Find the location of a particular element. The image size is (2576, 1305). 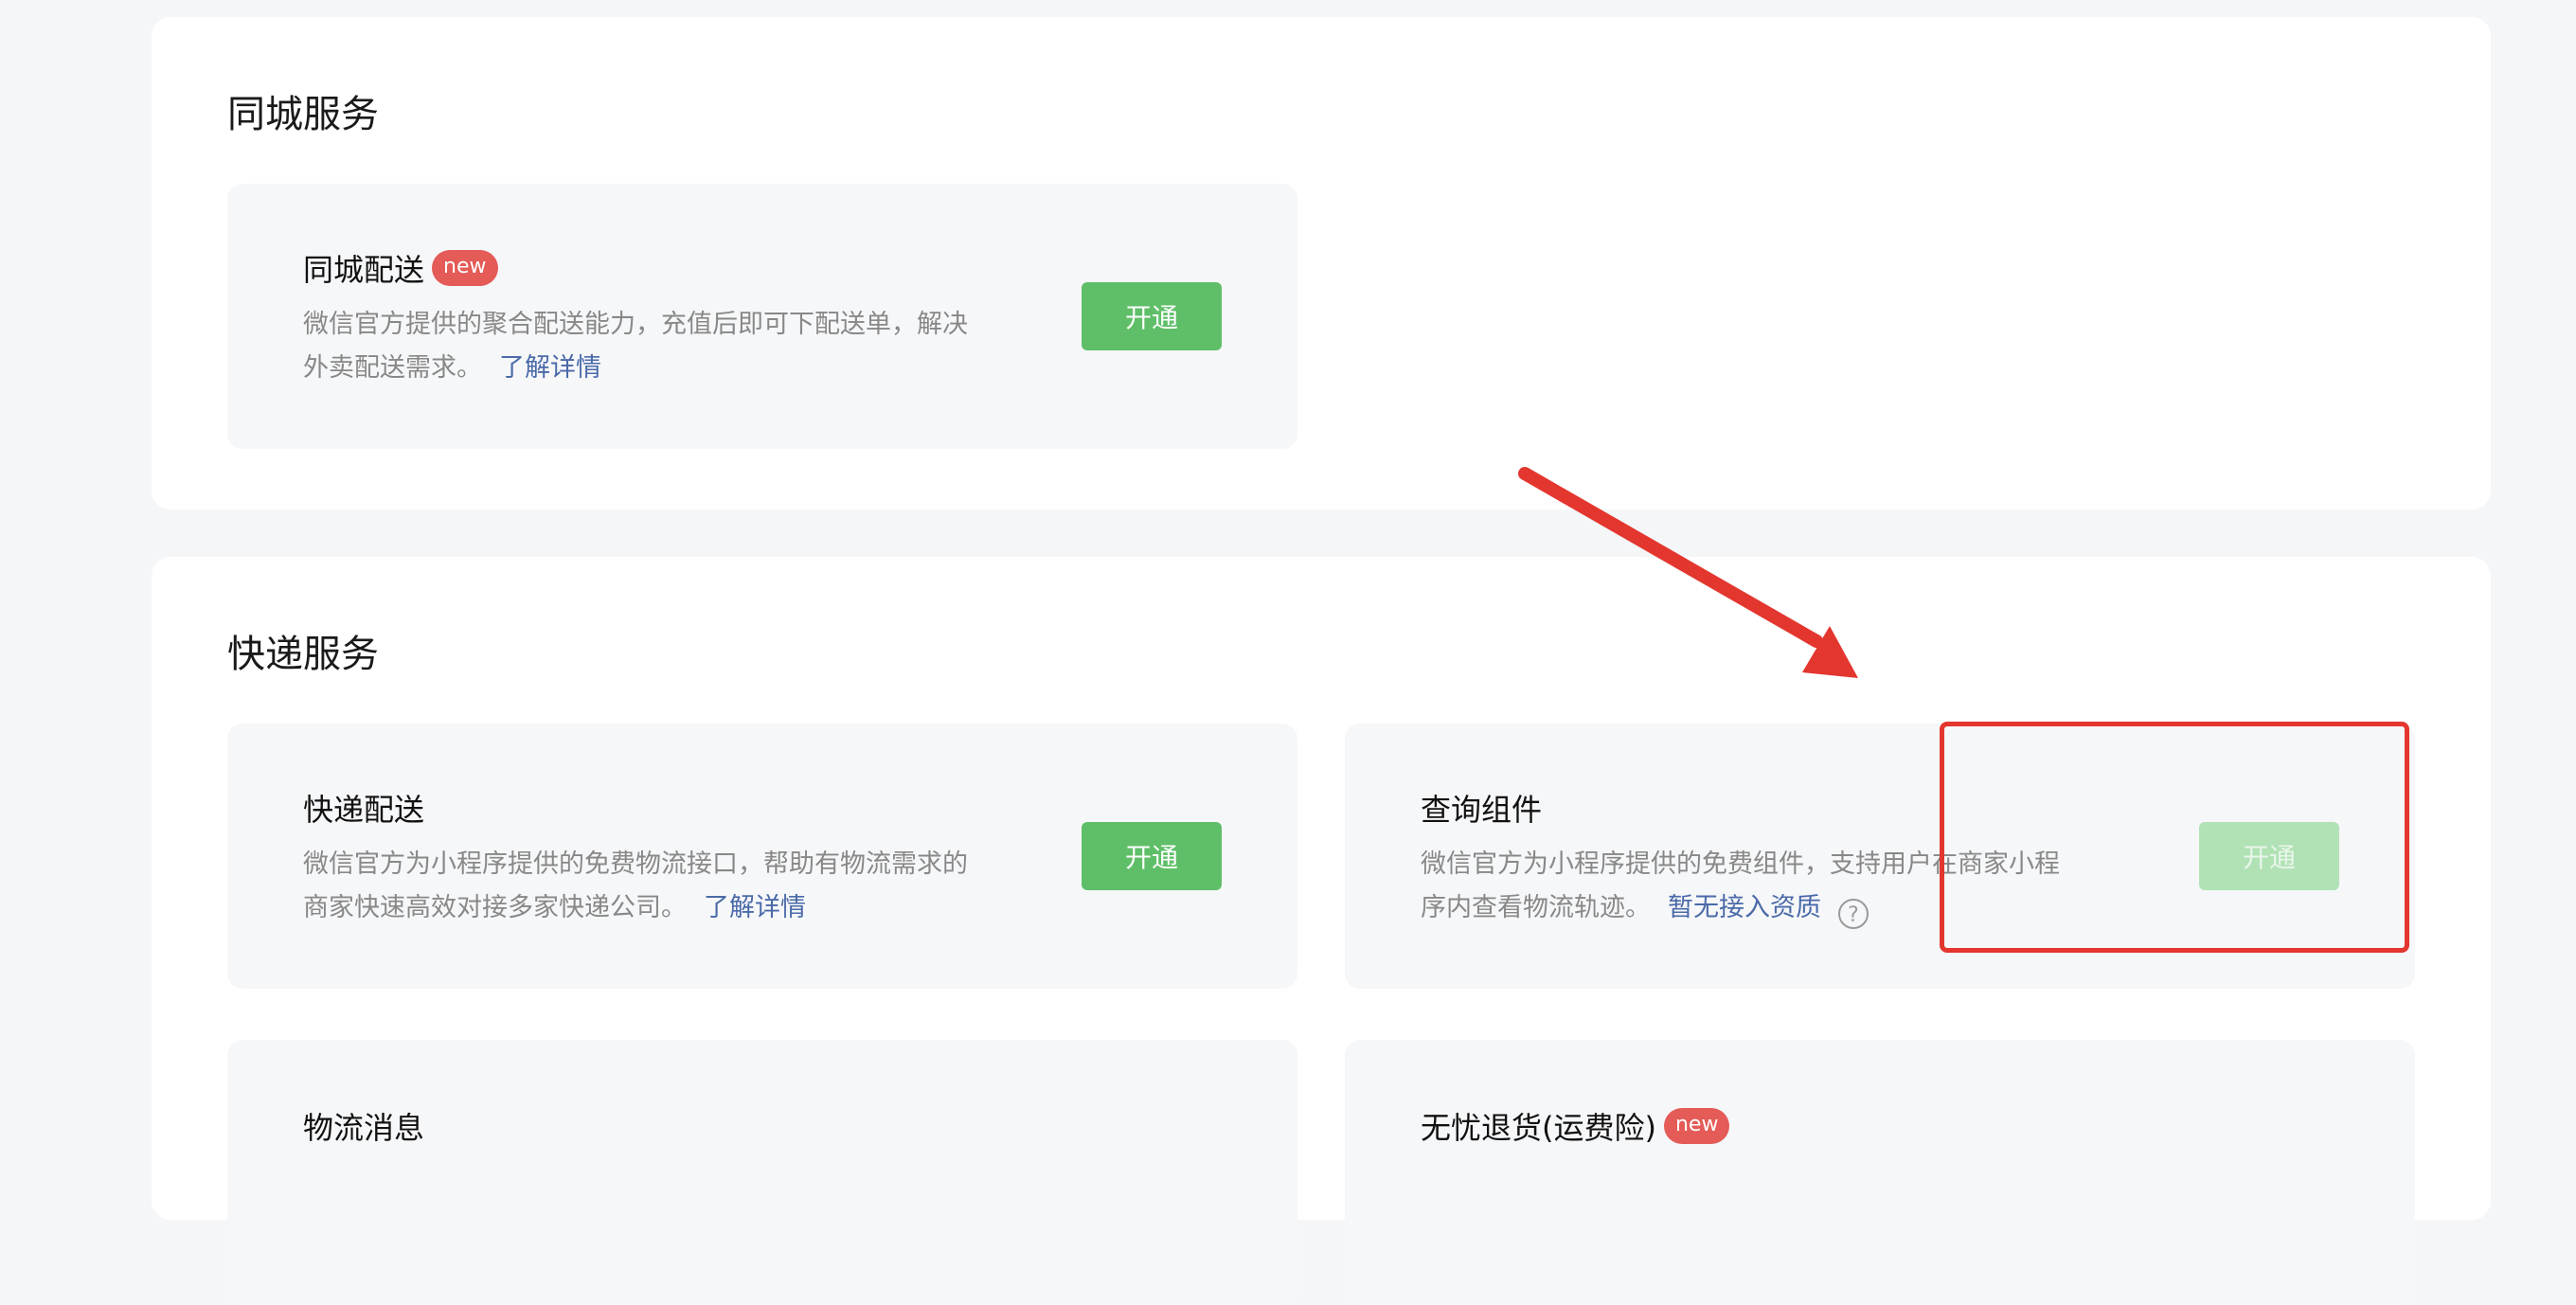

card-title: 快递配送 is located at coordinates (364, 810).